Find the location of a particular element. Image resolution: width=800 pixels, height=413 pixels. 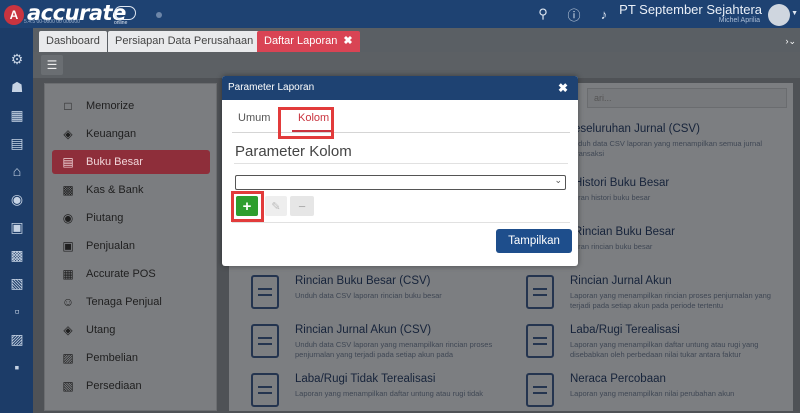

report-title: Laba/Rugi Terealisasi is located at coordinates (625, 330).